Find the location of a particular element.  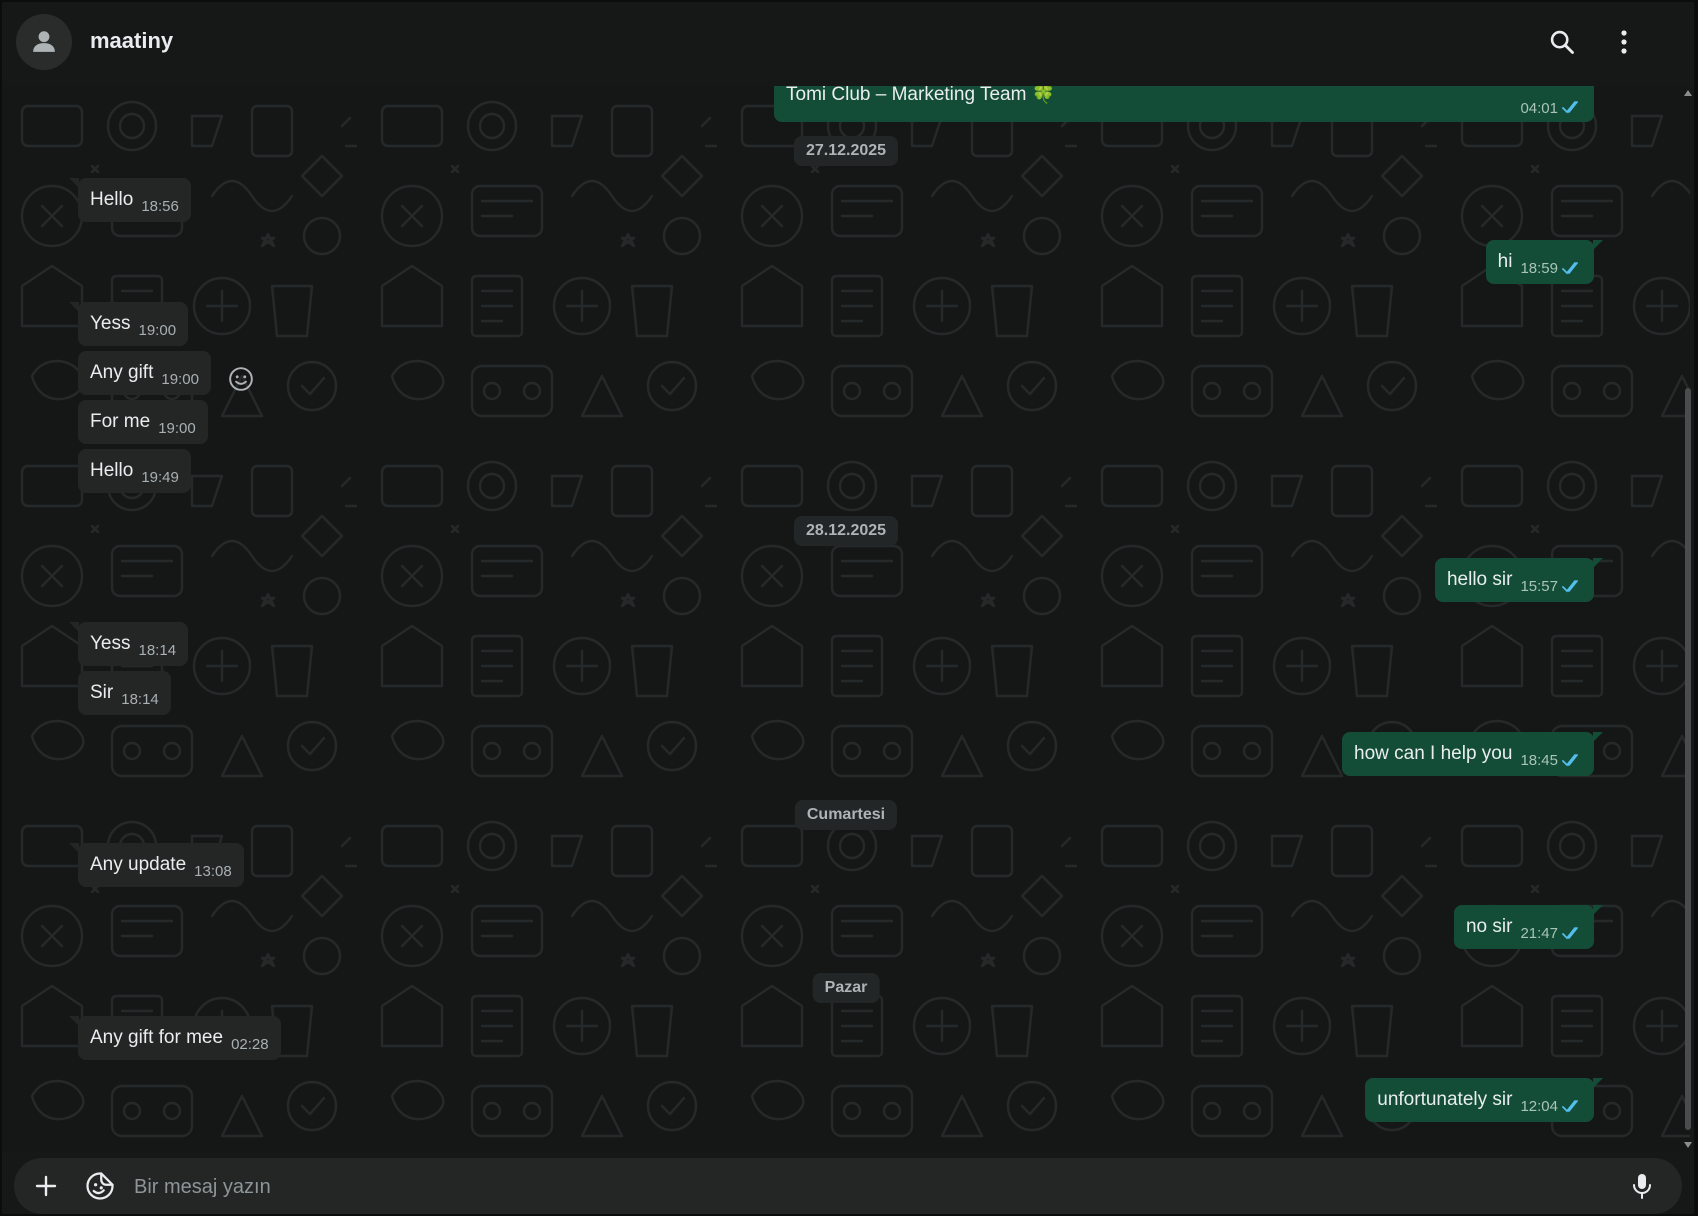

message-time: 21:47 is located at coordinates (1539, 933).